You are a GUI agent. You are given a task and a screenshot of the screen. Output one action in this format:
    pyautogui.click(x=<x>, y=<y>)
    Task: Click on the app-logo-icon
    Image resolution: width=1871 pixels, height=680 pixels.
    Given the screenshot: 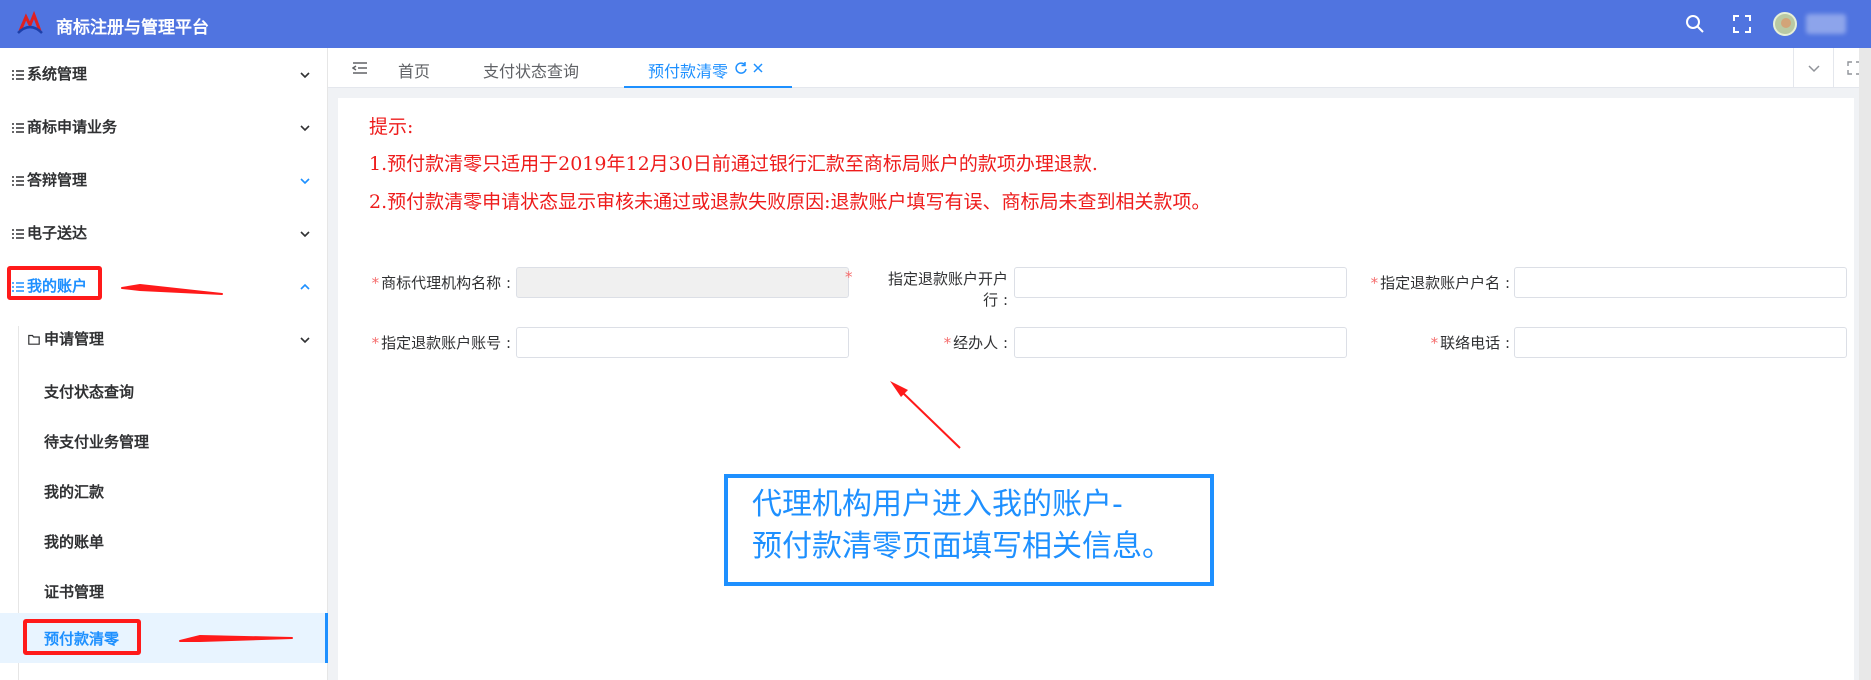 What is the action you would take?
    pyautogui.click(x=30, y=22)
    